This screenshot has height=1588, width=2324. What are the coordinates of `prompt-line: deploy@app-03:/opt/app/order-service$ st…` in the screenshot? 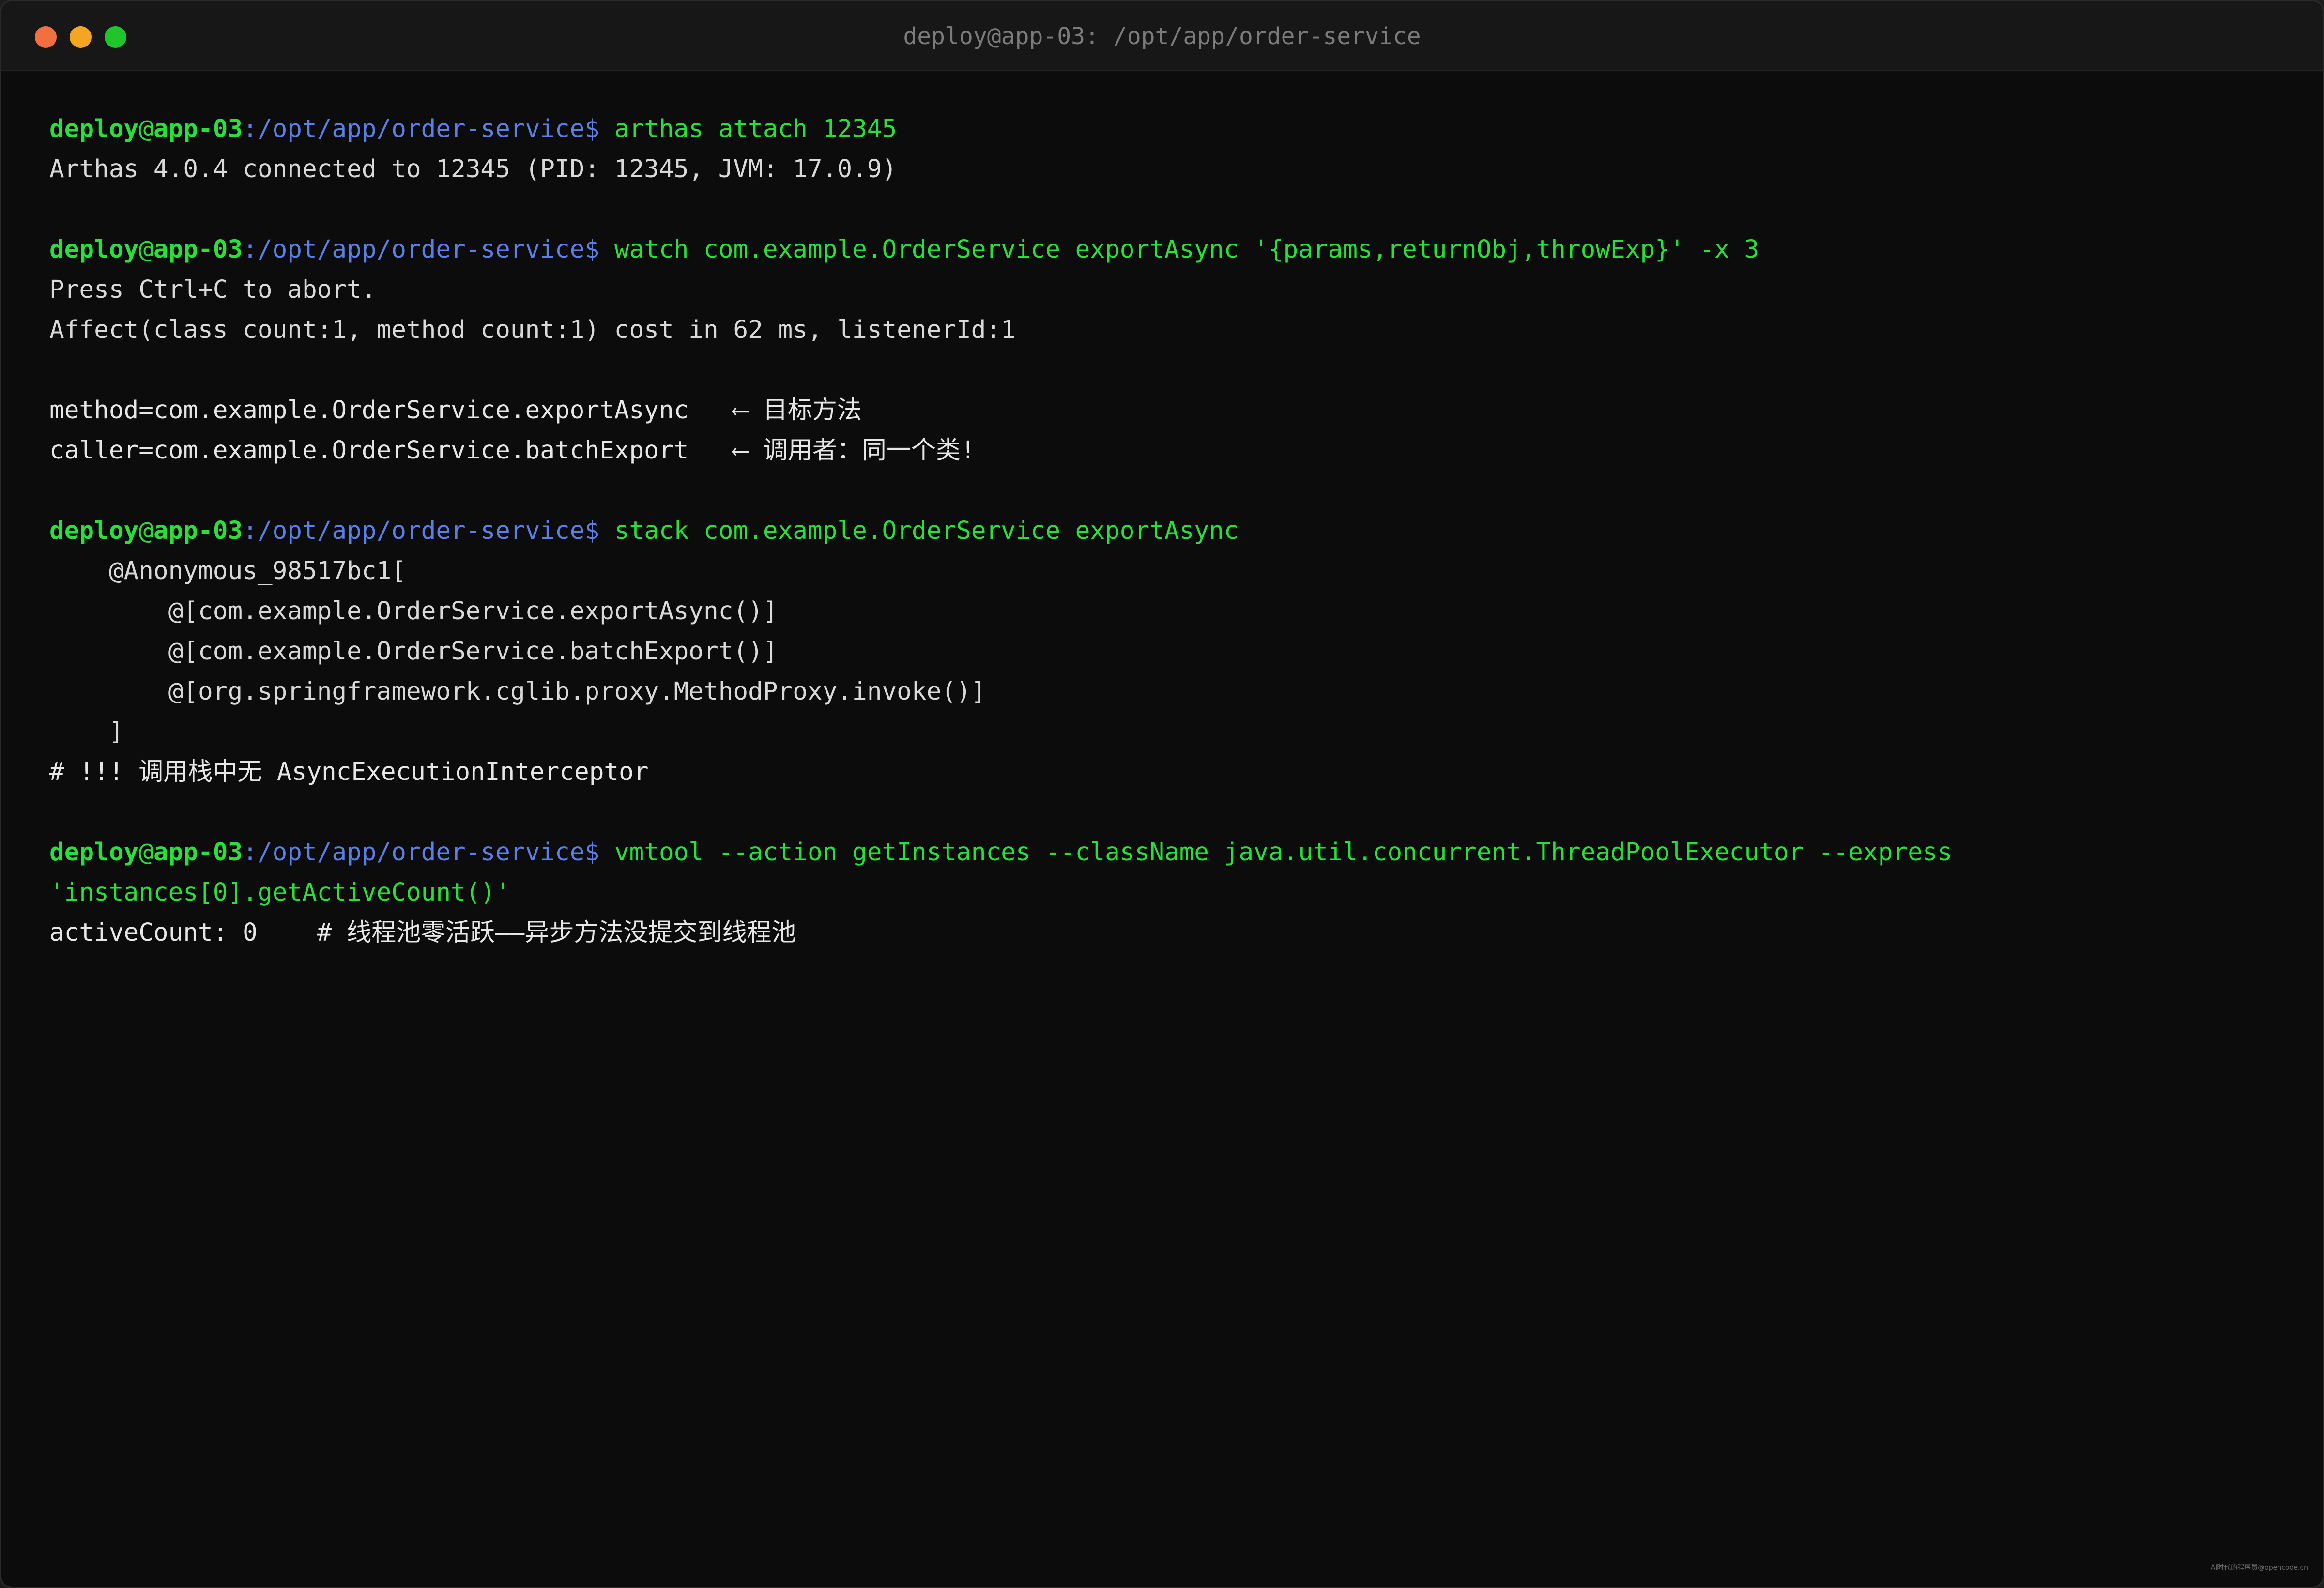 It's located at (1163, 531).